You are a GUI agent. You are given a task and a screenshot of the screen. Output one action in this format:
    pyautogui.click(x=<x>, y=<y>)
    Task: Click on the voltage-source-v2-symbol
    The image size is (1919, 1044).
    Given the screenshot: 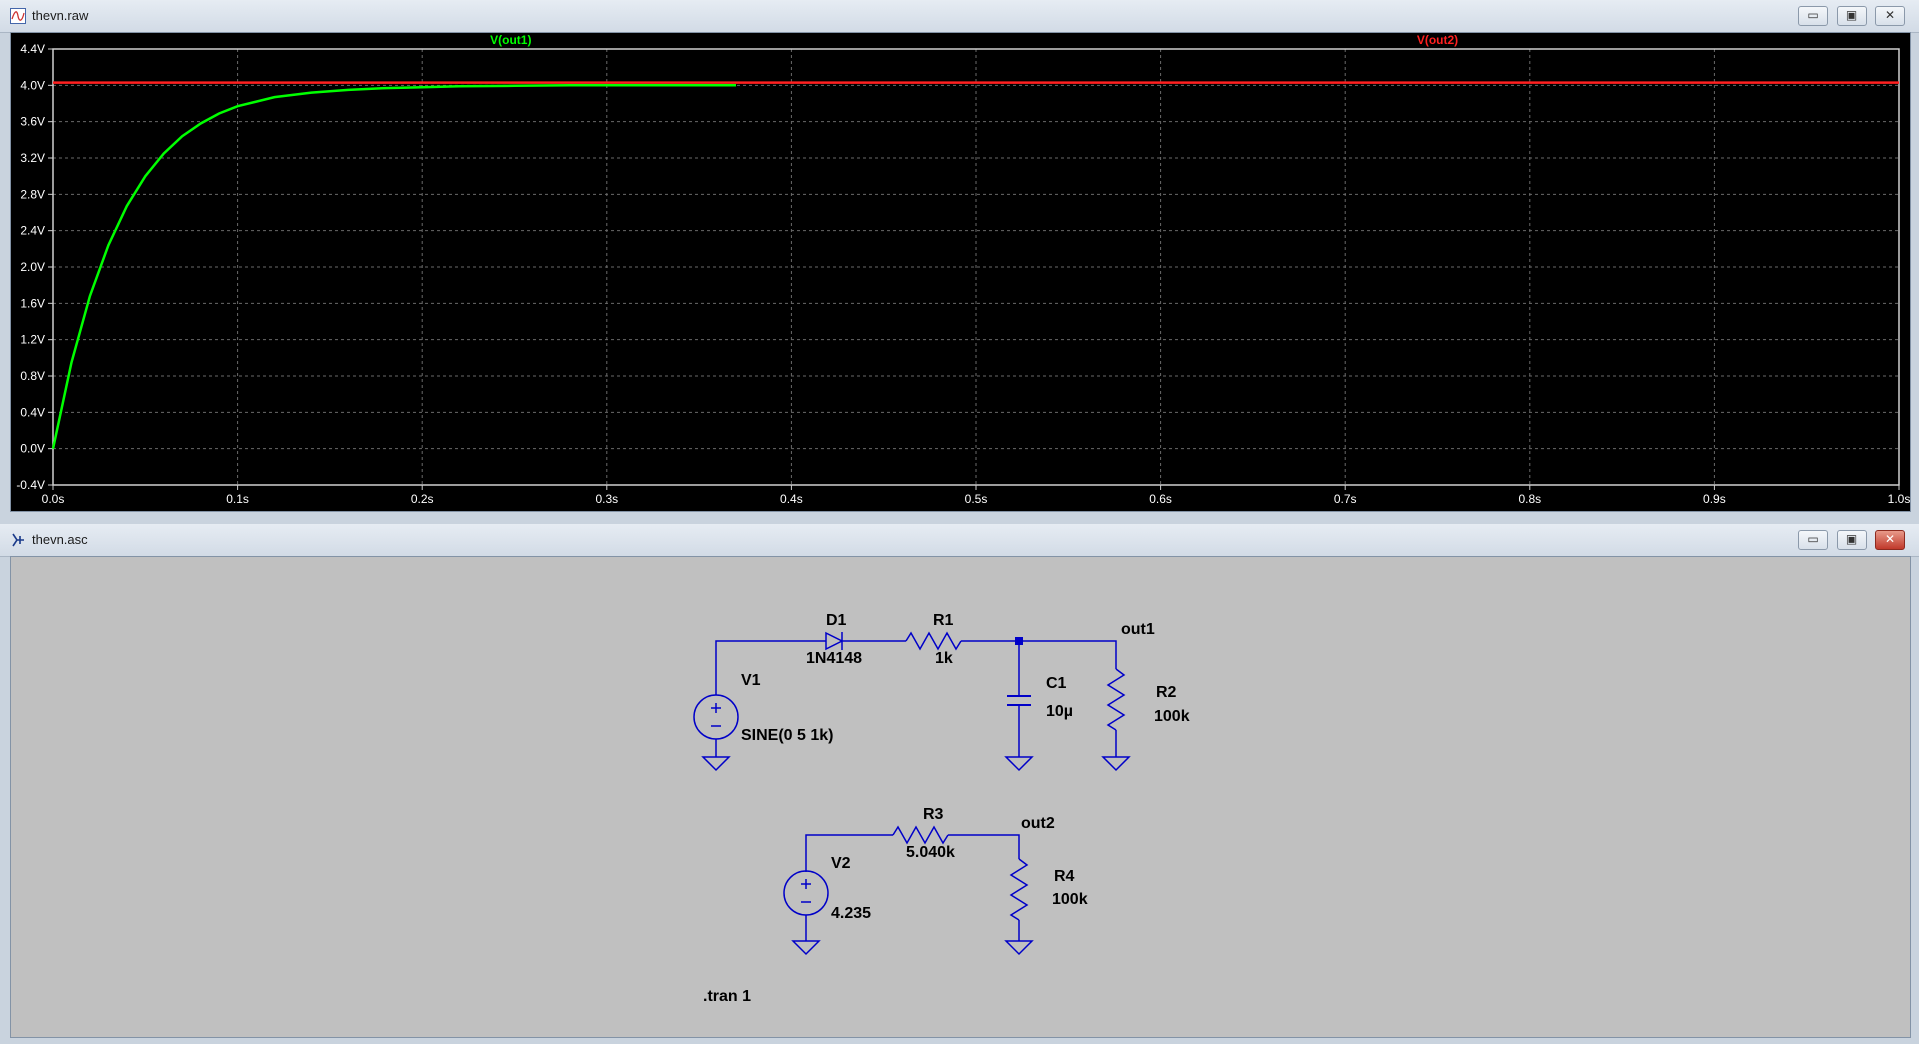 What is the action you would take?
    pyautogui.click(x=806, y=893)
    